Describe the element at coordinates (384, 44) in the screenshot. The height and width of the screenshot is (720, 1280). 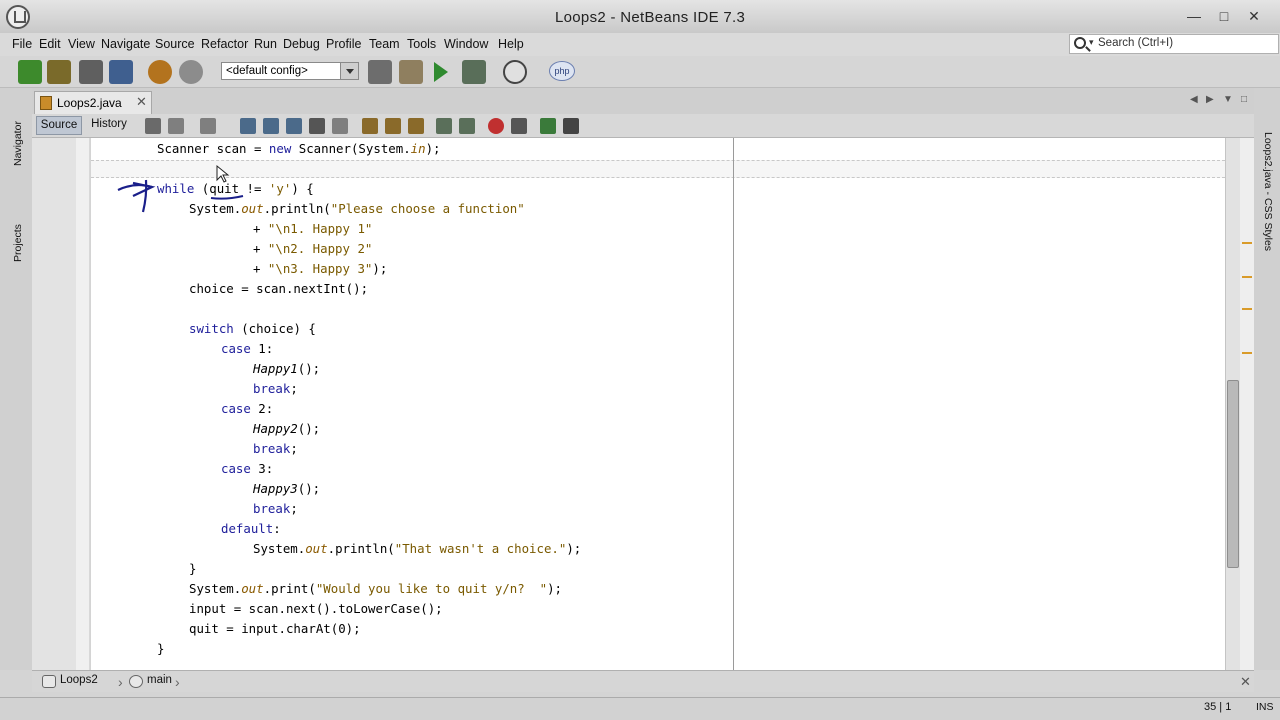
I see `menu-team: Team` at that location.